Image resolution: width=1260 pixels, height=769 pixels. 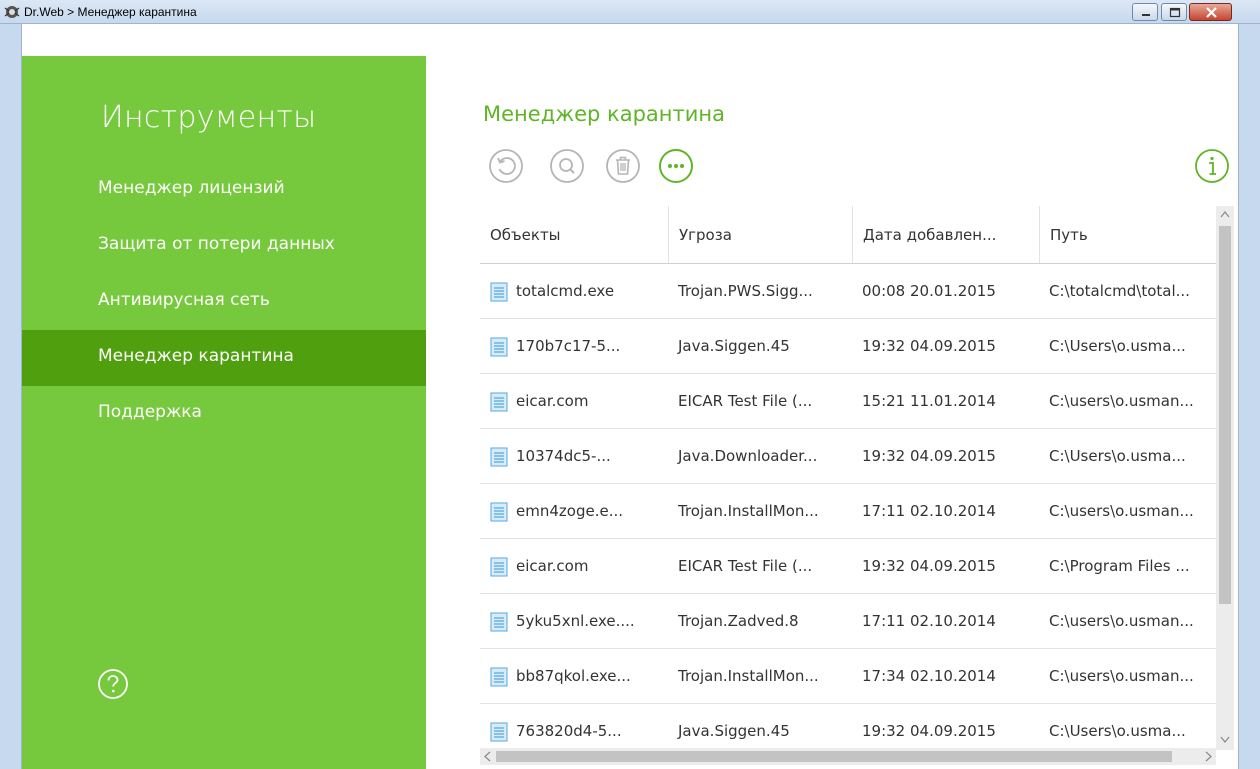 What do you see at coordinates (834, 756) in the screenshot?
I see `horizontal-scroll-thumb` at bounding box center [834, 756].